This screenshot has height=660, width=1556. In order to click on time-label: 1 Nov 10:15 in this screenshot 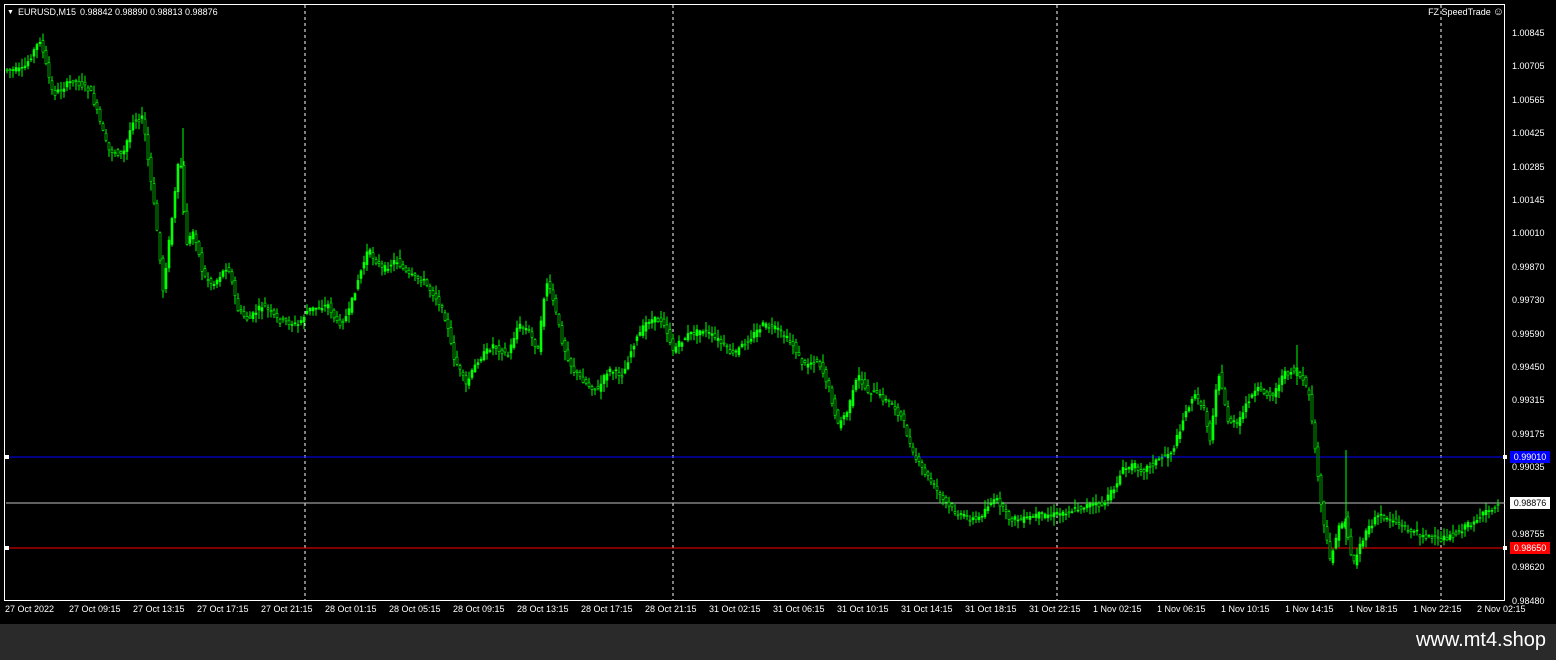, I will do `click(1245, 609)`.